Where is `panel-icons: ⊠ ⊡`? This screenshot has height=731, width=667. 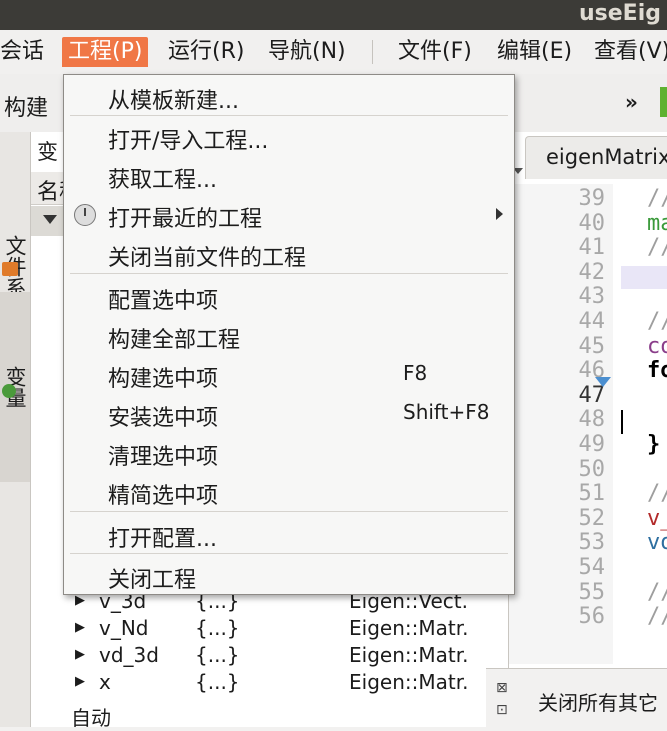
panel-icons: ⊠ ⊡ is located at coordinates (502, 699).